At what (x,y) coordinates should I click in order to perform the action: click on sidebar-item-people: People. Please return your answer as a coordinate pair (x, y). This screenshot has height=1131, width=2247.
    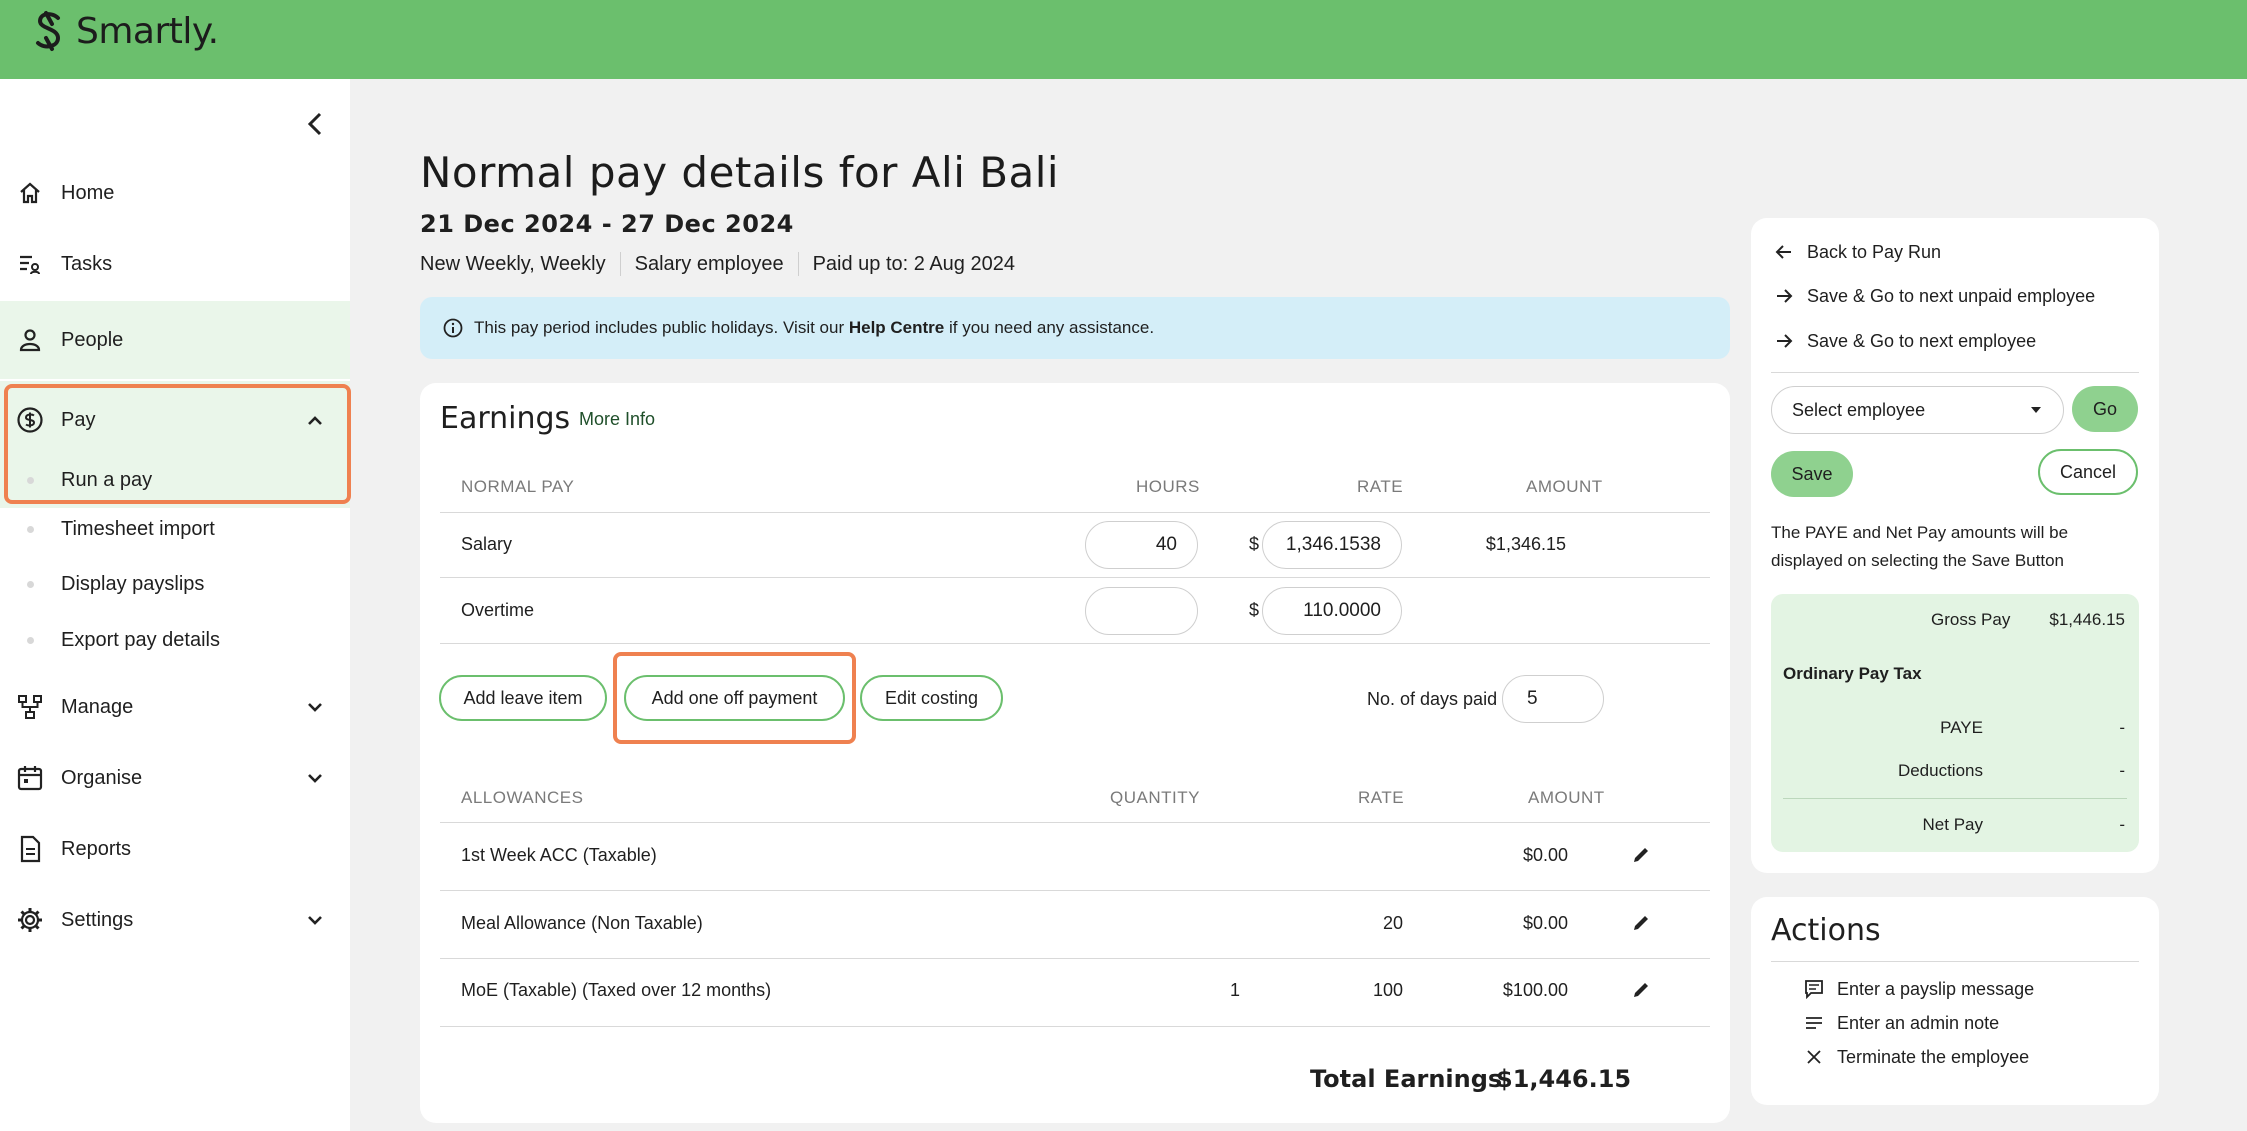
    Looking at the image, I should click on (175, 340).